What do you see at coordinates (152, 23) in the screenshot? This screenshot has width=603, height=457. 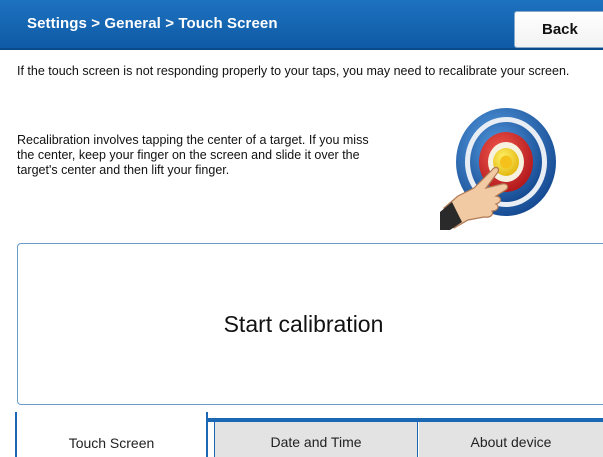 I see `breadcrumb: Settings > General > Touch Screen` at bounding box center [152, 23].